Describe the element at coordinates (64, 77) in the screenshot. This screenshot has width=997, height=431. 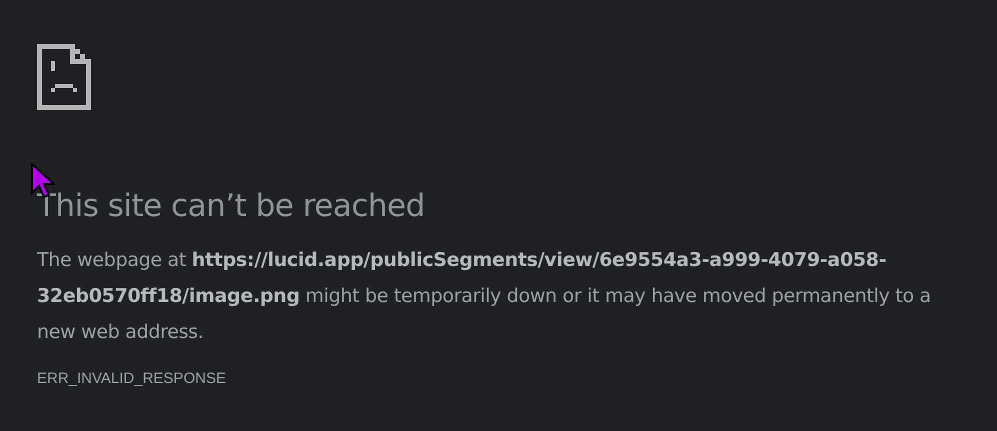
I see `sad-page-icon` at that location.